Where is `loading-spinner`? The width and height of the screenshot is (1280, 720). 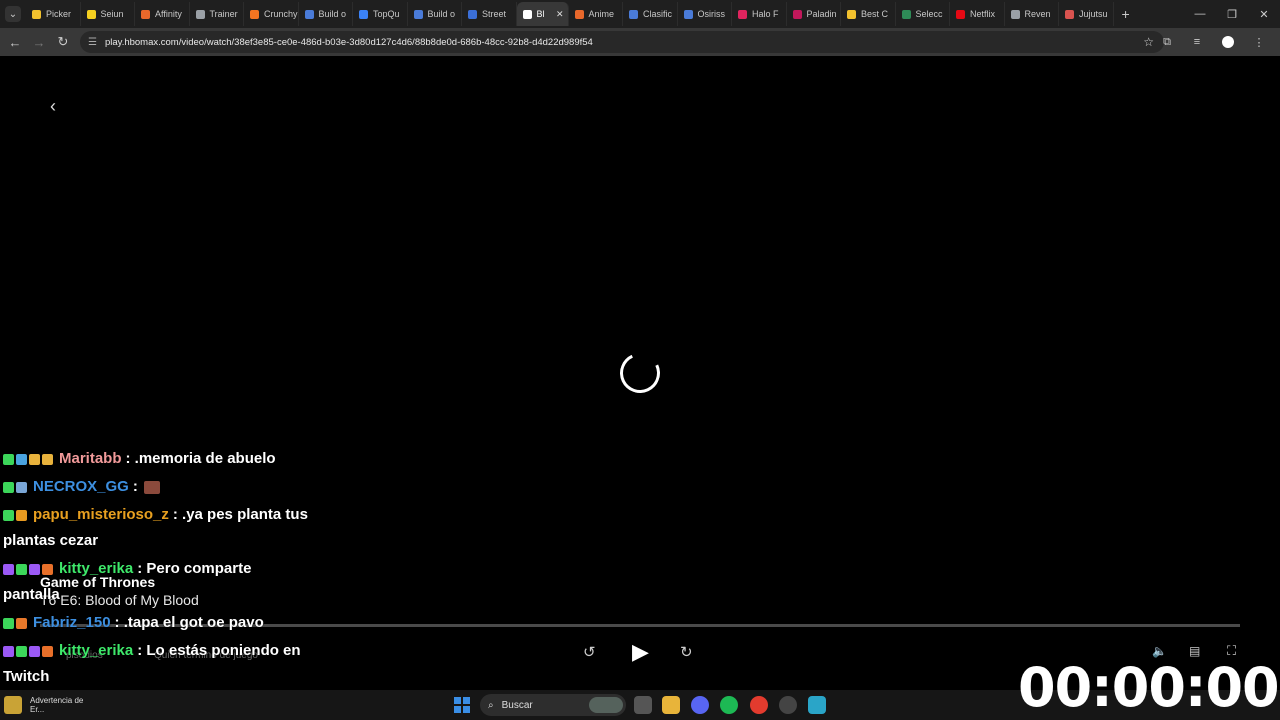 loading-spinner is located at coordinates (640, 373).